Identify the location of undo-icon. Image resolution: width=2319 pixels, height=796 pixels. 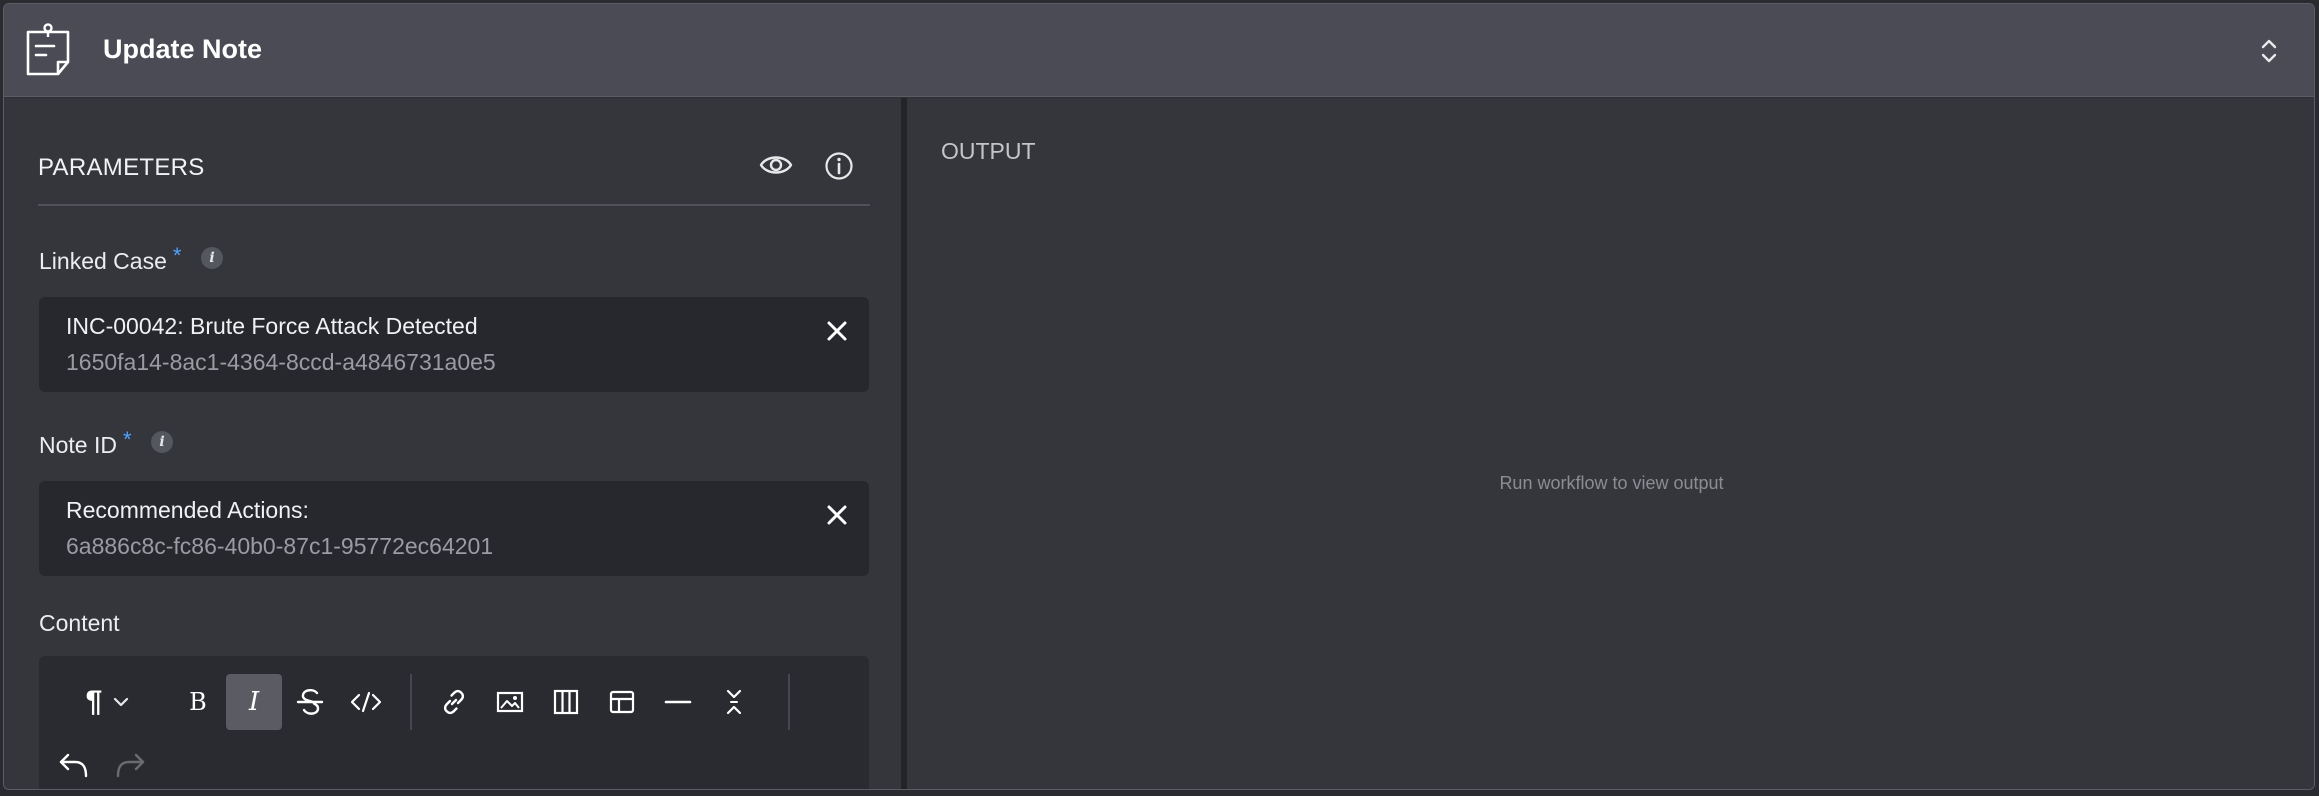
(73, 765).